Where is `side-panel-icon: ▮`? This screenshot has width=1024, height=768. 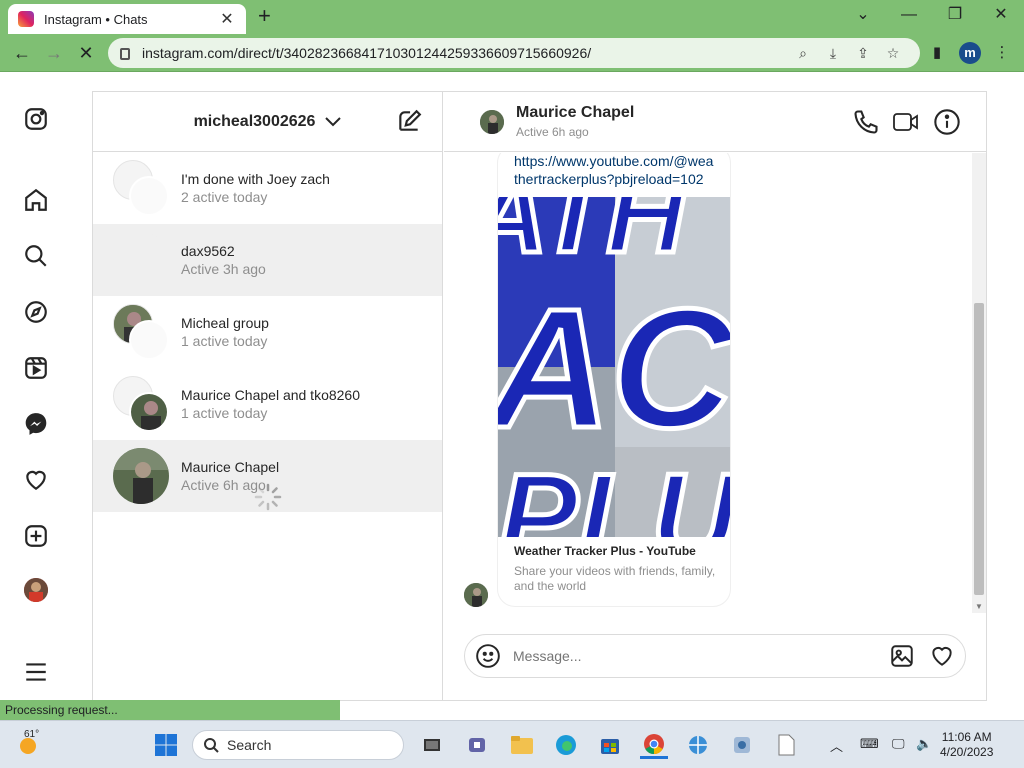 side-panel-icon: ▮ is located at coordinates (937, 53).